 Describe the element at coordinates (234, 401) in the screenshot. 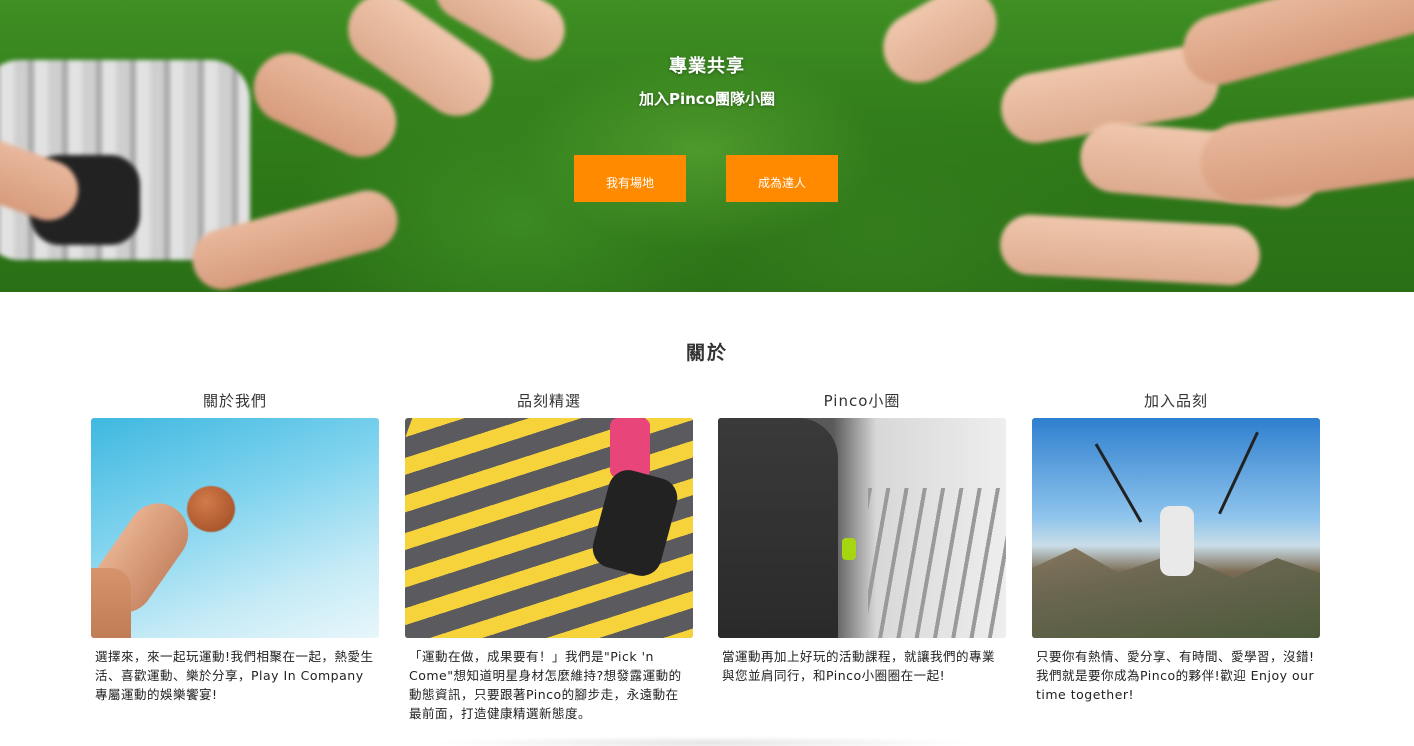

I see `card-title: 關於我們` at that location.